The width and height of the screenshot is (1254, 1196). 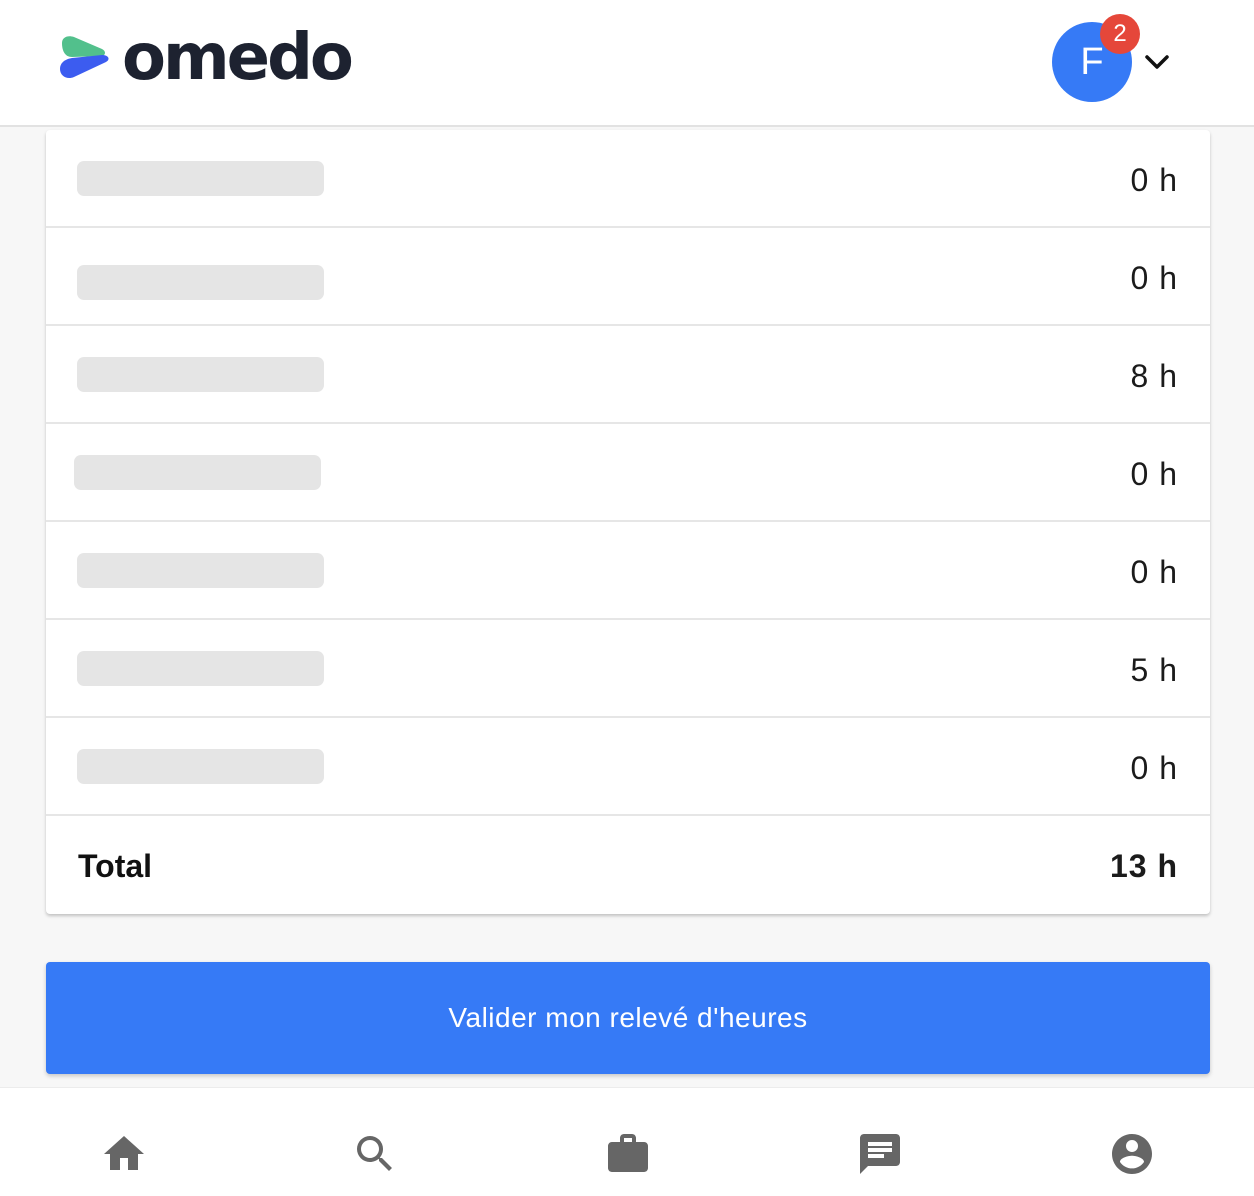 I want to click on briefcase-icon, so click(x=628, y=1153).